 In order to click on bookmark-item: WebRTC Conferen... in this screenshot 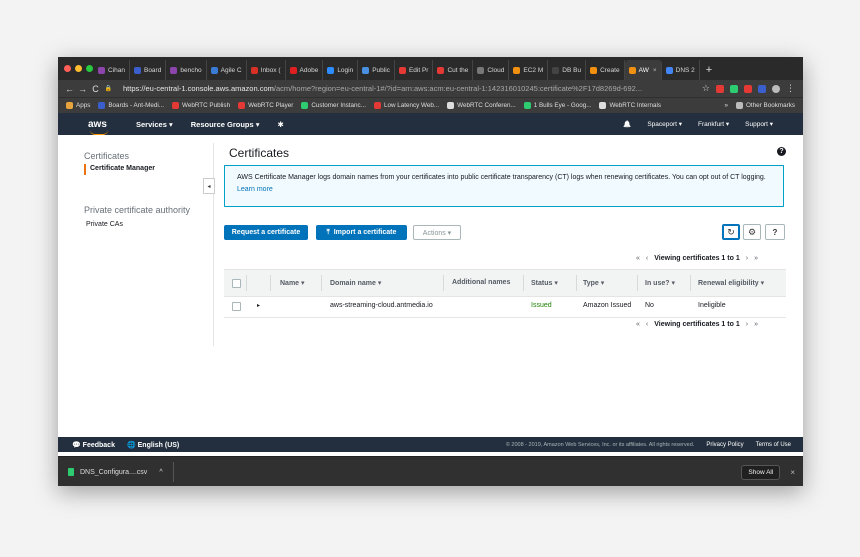, I will do `click(481, 105)`.